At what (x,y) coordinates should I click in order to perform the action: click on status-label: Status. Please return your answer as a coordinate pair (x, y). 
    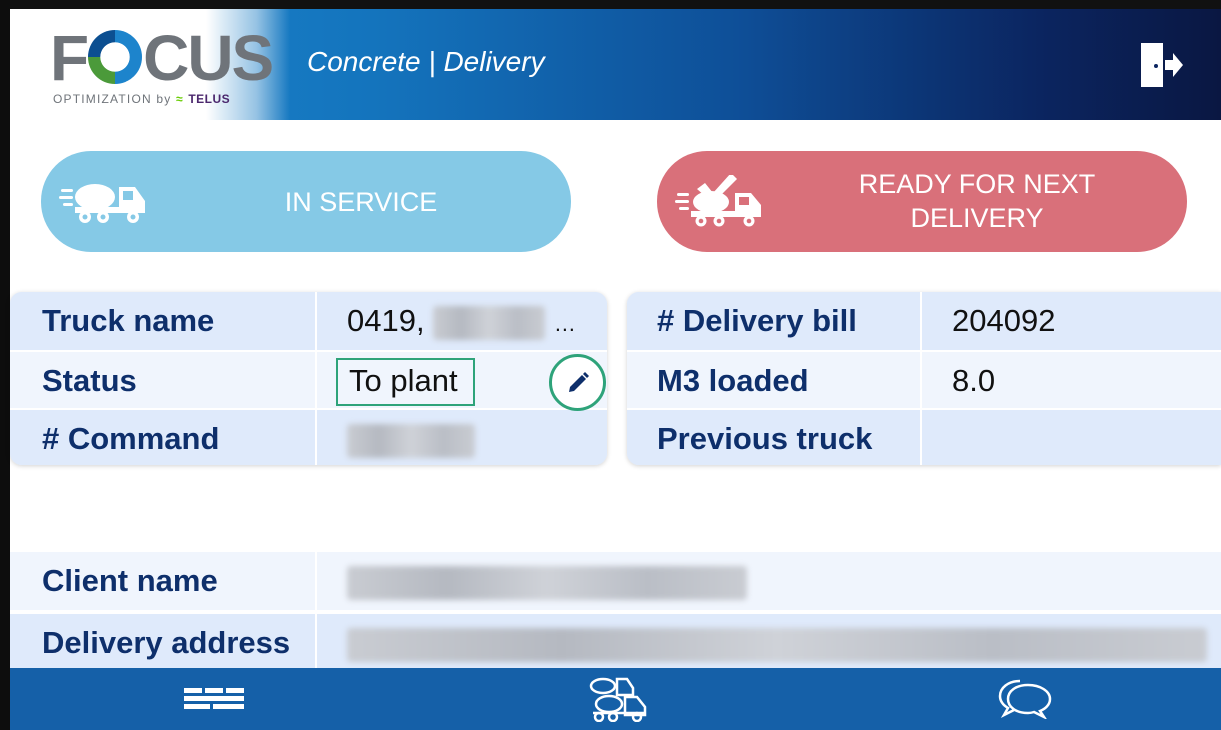
    Looking at the image, I should click on (162, 380).